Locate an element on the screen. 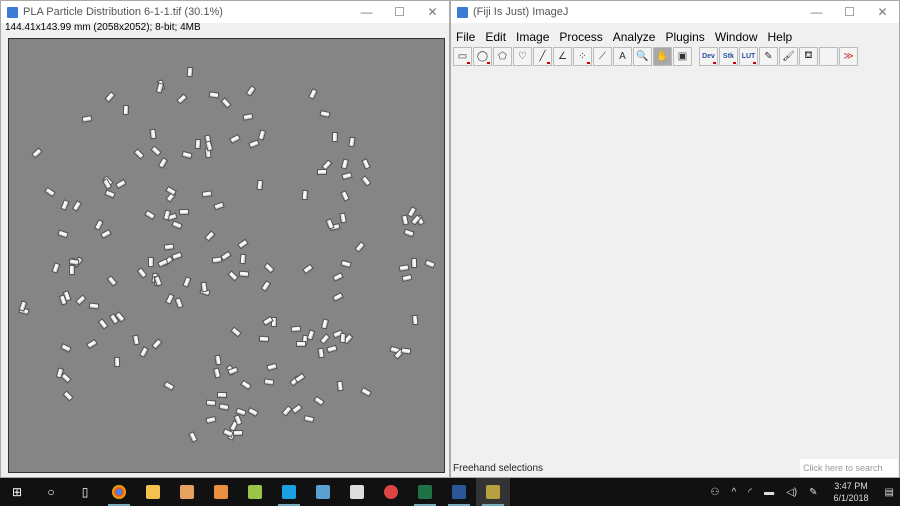  stk-menu-button: Stk is located at coordinates (728, 56).